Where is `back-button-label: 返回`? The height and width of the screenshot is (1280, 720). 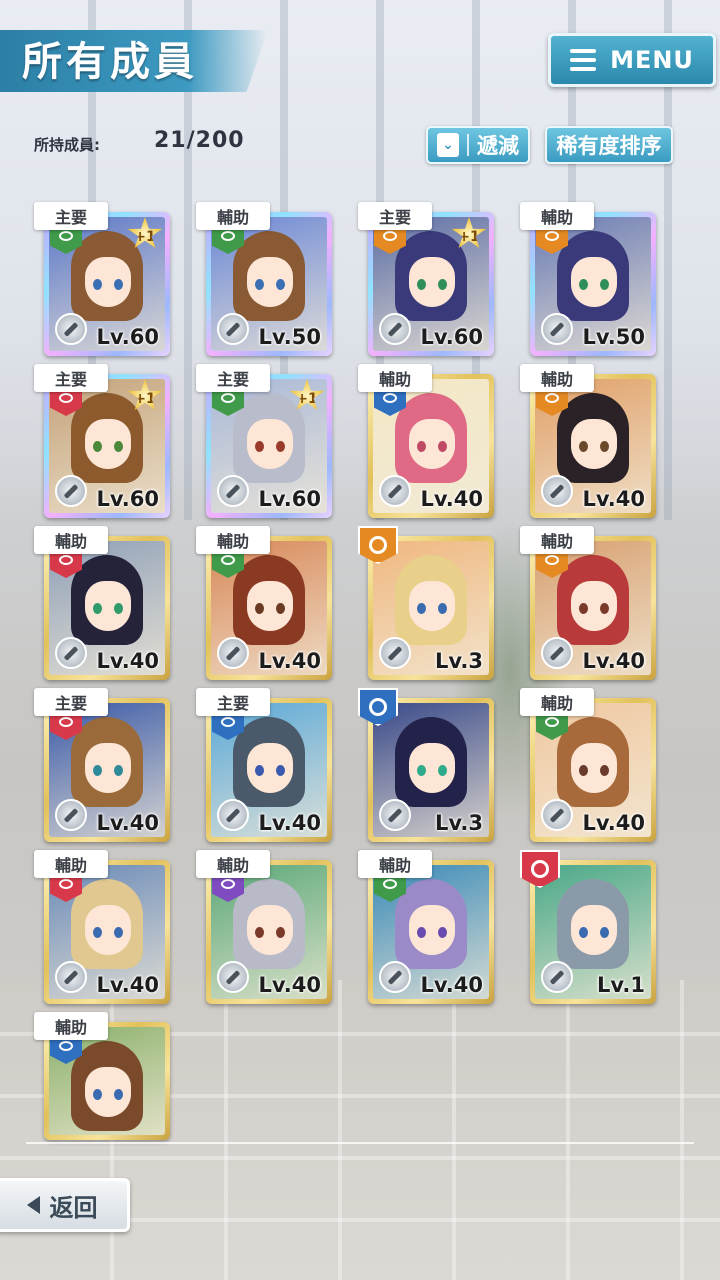 back-button-label: 返回 is located at coordinates (73, 1207).